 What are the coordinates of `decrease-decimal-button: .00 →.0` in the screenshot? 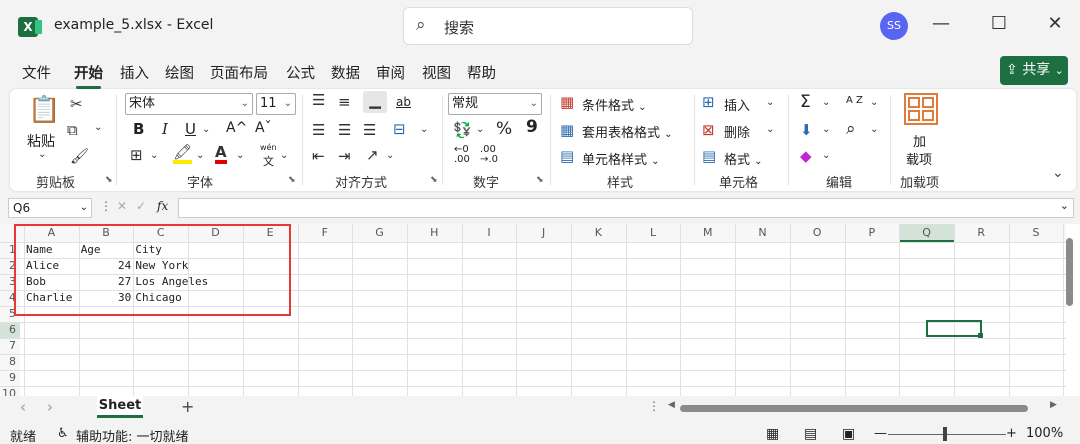 It's located at (489, 155).